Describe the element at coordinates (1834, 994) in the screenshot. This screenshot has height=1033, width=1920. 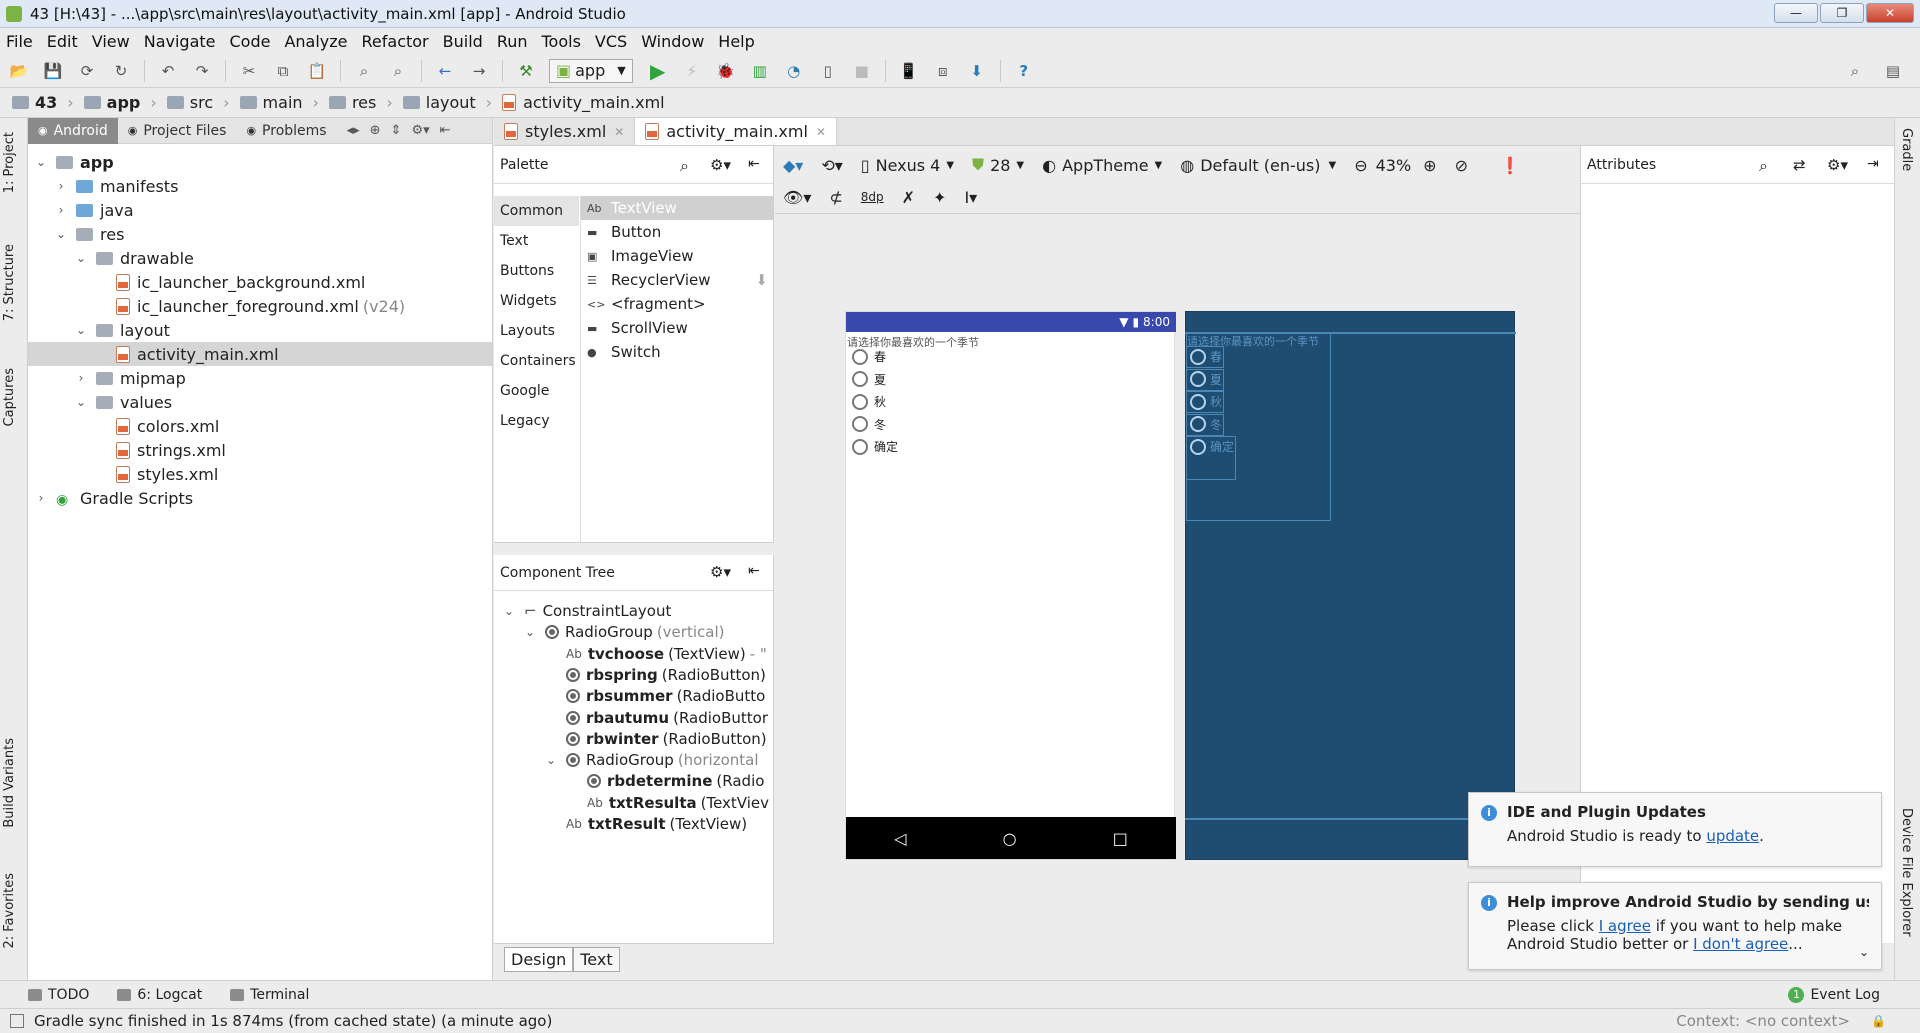
I see `event-log-button: 1 Event Log` at that location.